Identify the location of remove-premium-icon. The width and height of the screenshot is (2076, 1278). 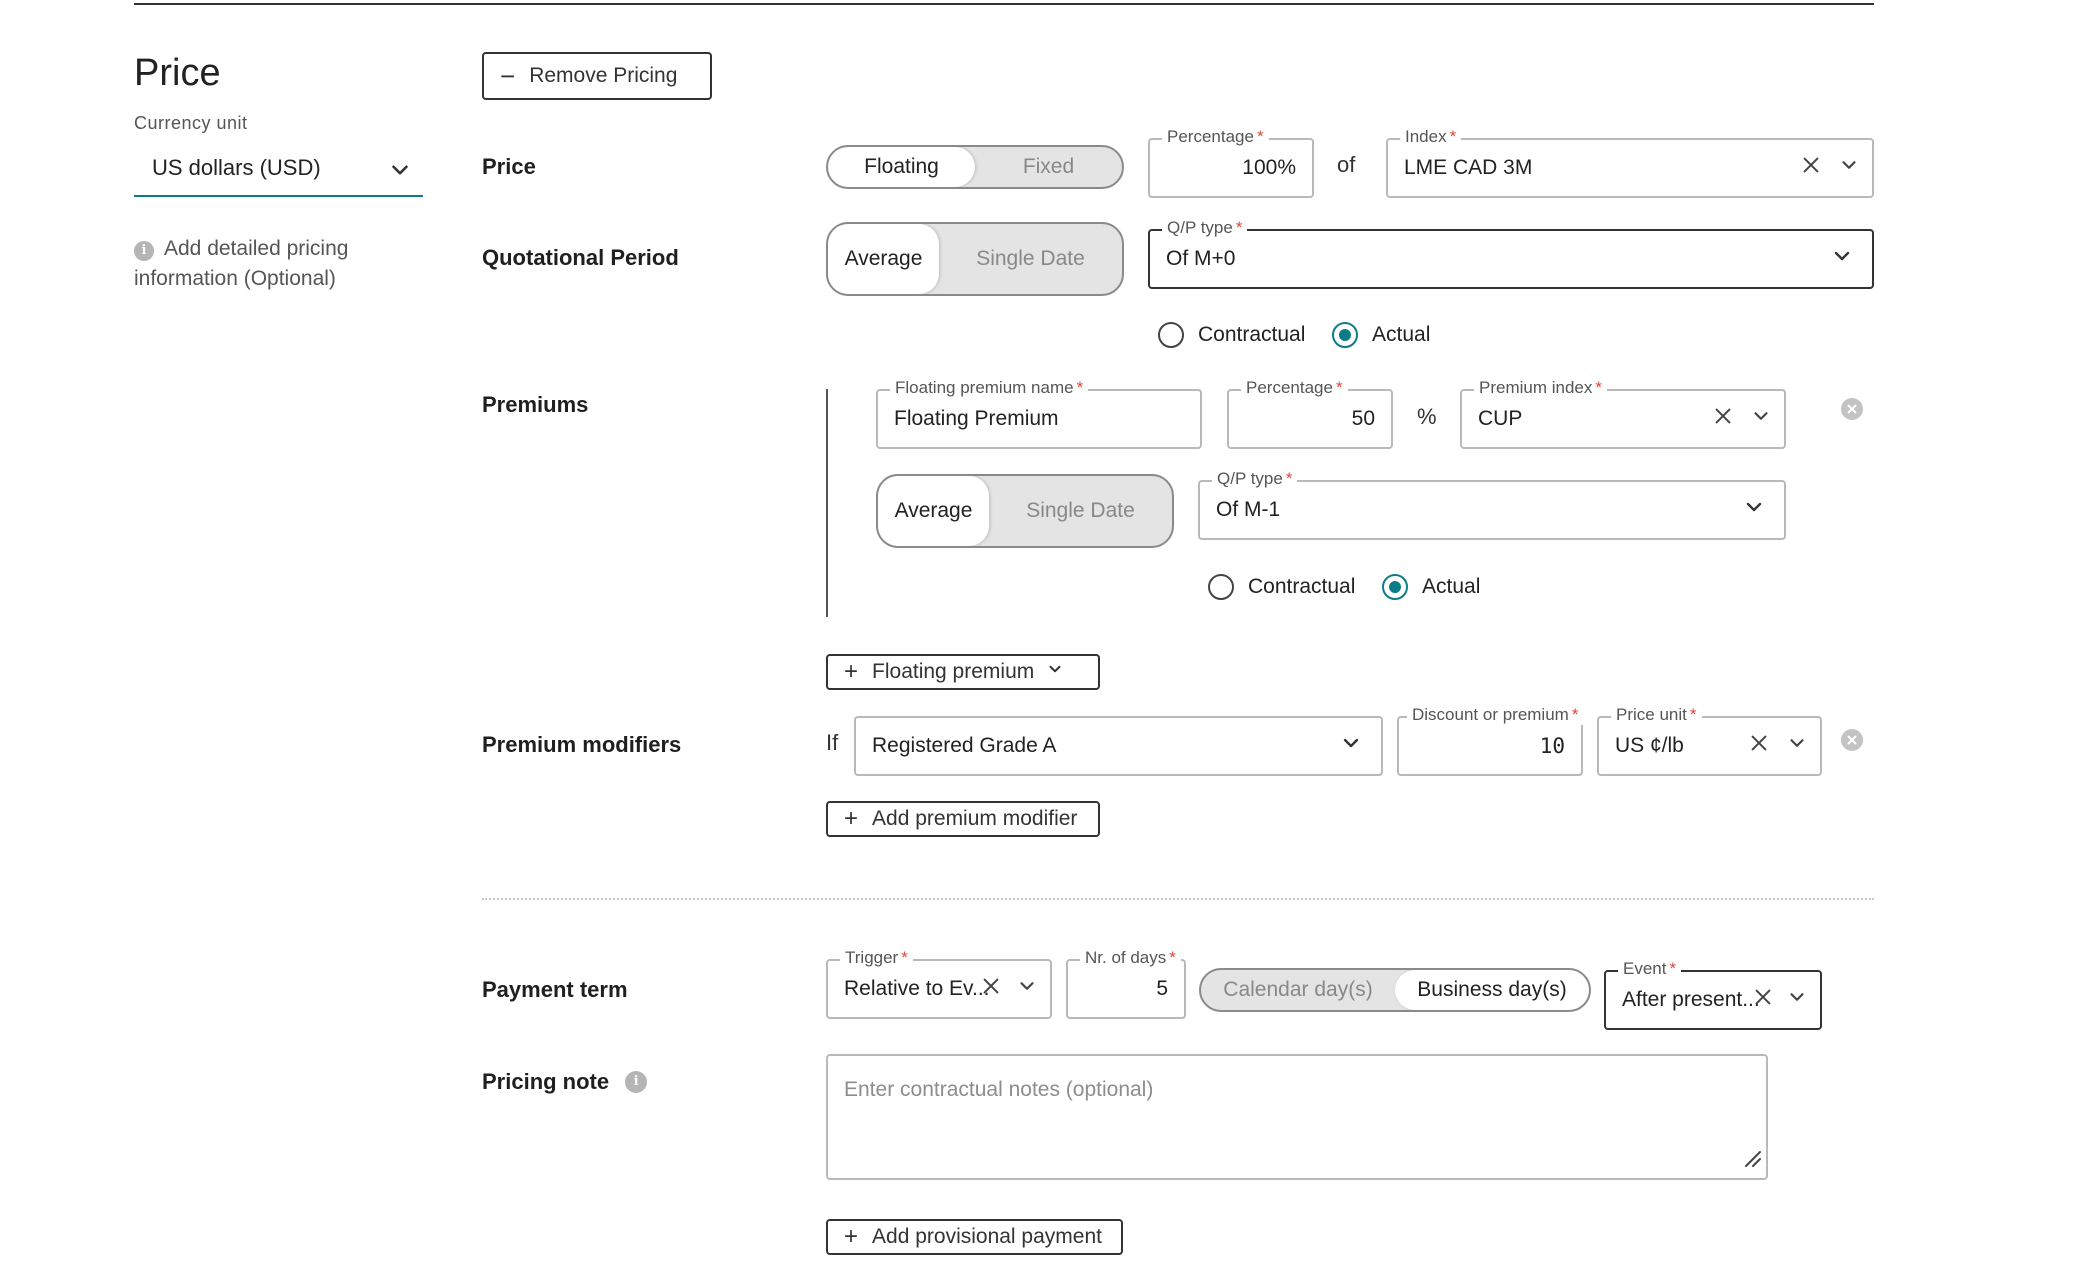
(1852, 409).